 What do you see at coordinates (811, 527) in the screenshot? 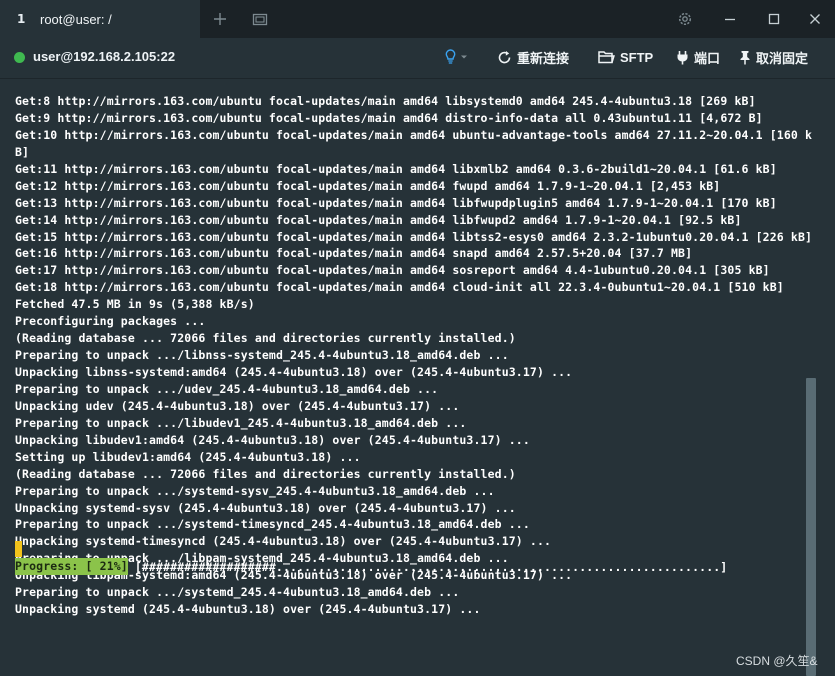
I see `scrollbar-thumb` at bounding box center [811, 527].